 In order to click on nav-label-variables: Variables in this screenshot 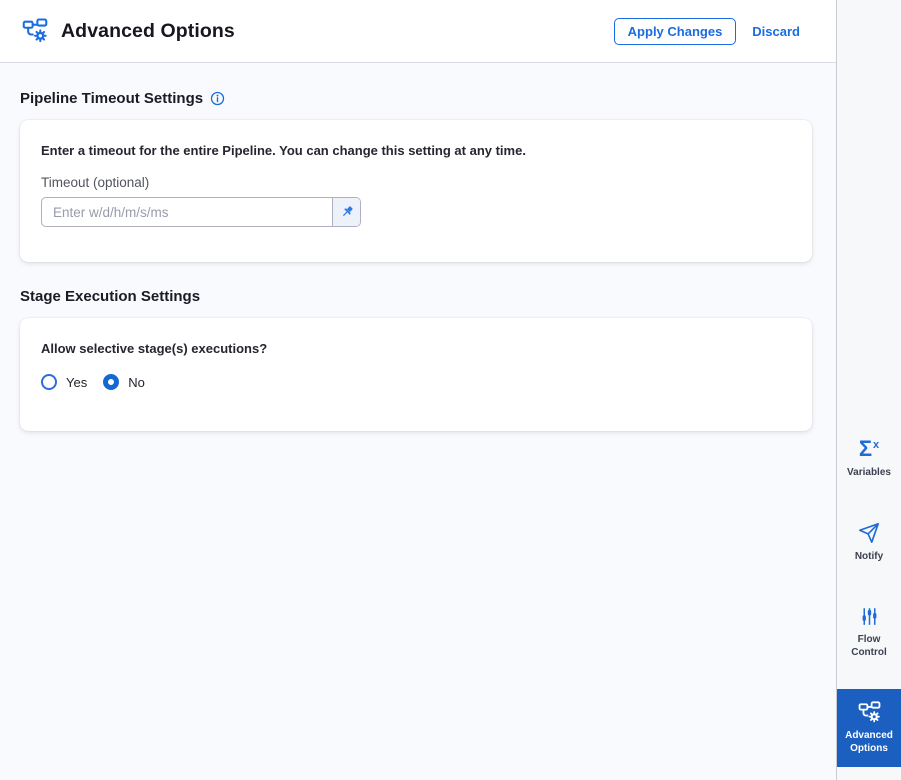, I will do `click(869, 472)`.